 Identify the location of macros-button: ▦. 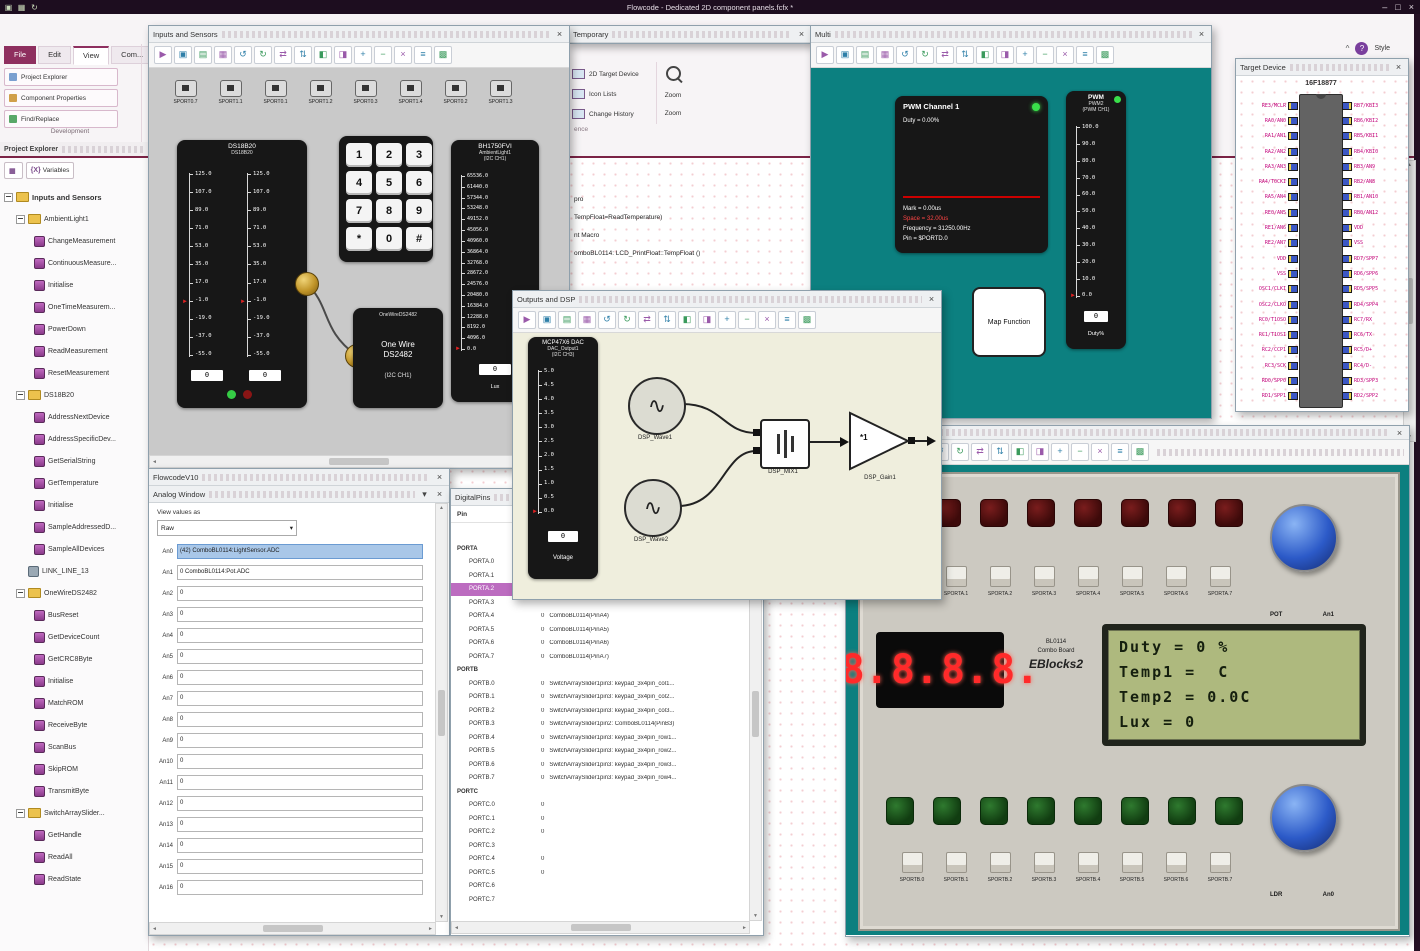
(13, 170).